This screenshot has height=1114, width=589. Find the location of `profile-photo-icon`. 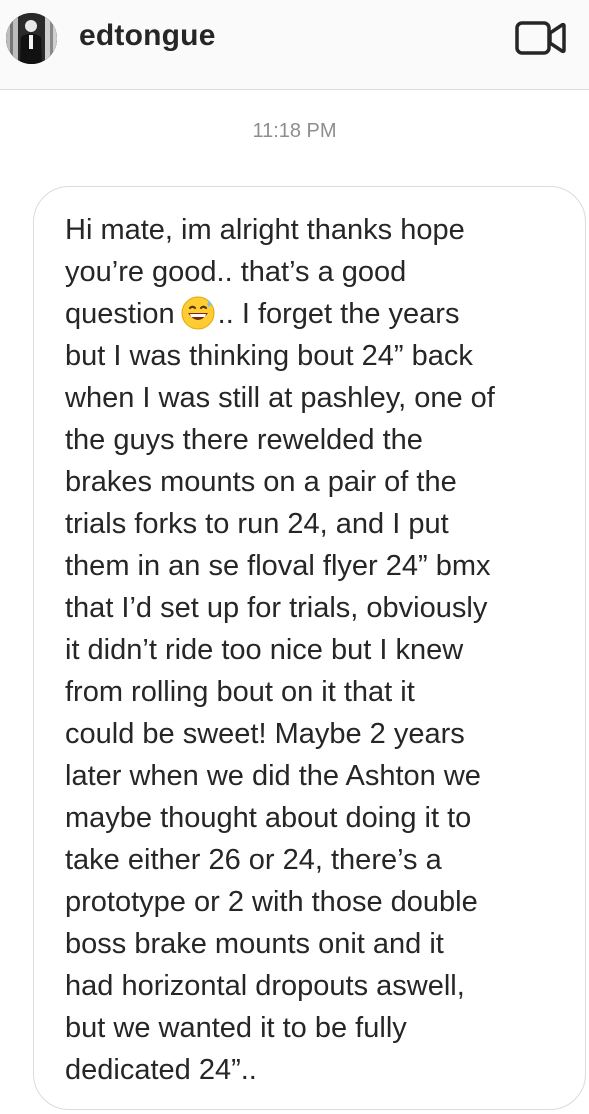

profile-photo-icon is located at coordinates (31, 38).